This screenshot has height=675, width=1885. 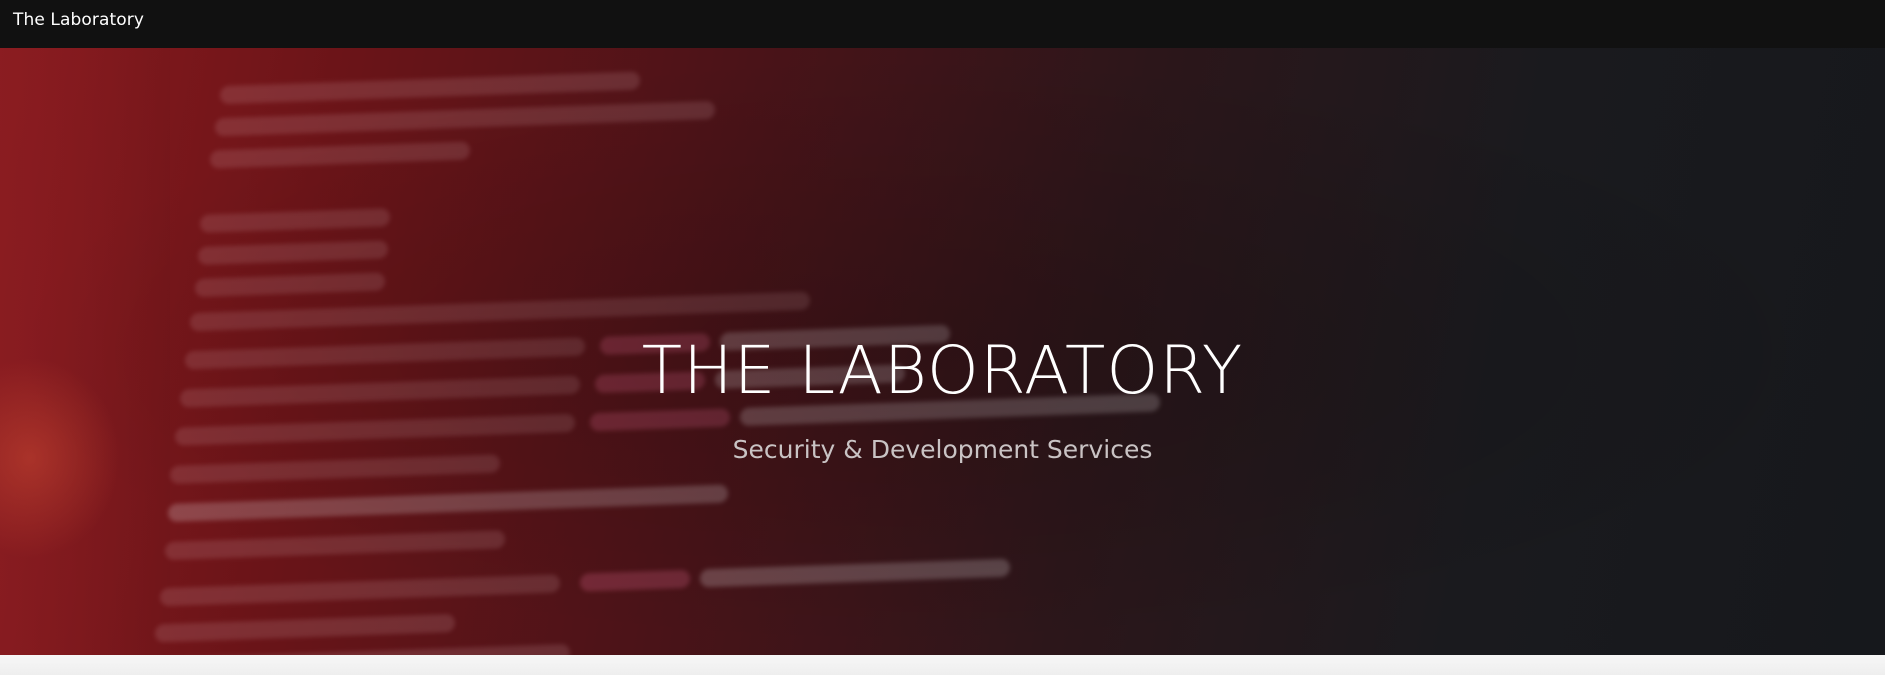 I want to click on page-content-edge, so click(x=942, y=665).